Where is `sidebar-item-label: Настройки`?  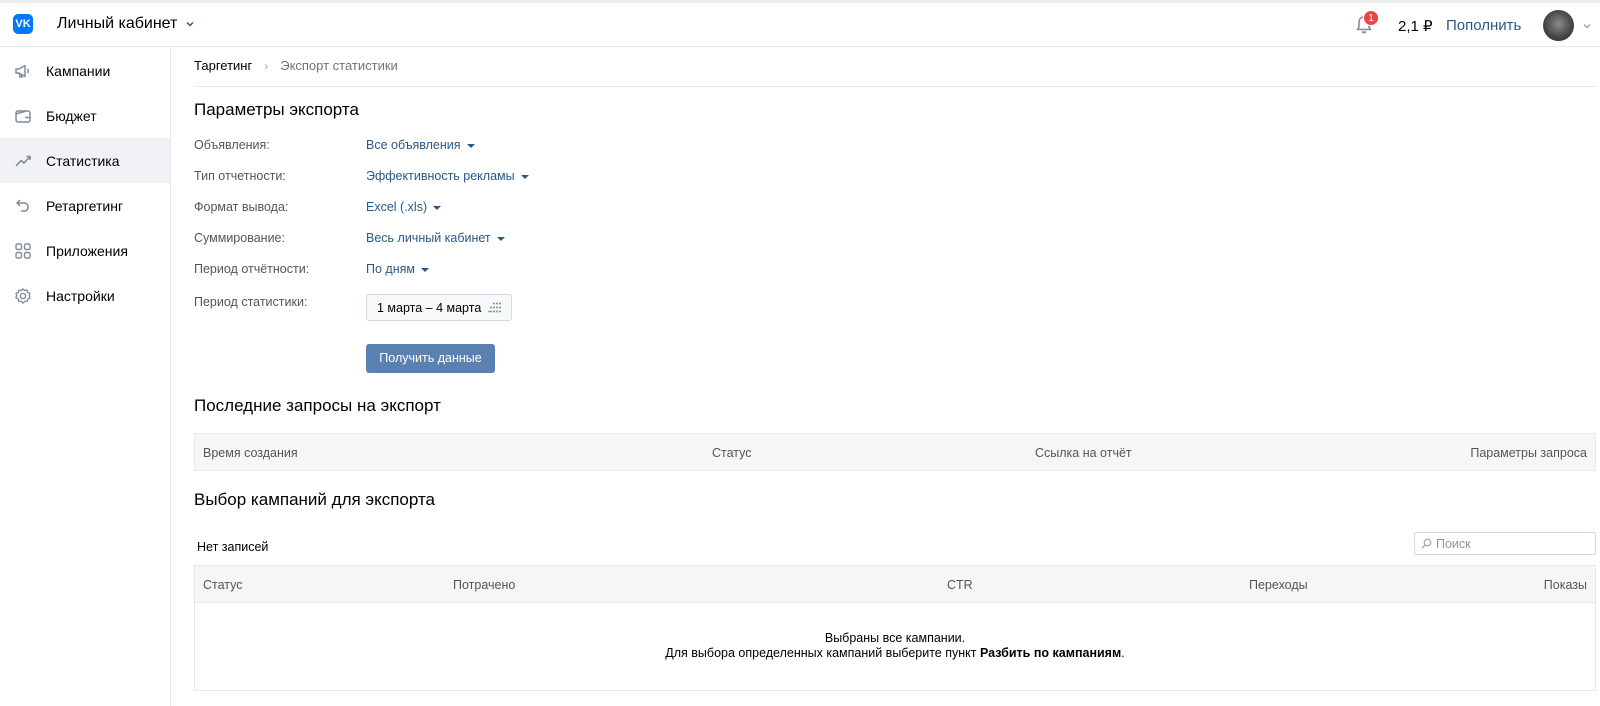
sidebar-item-label: Настройки is located at coordinates (80, 295).